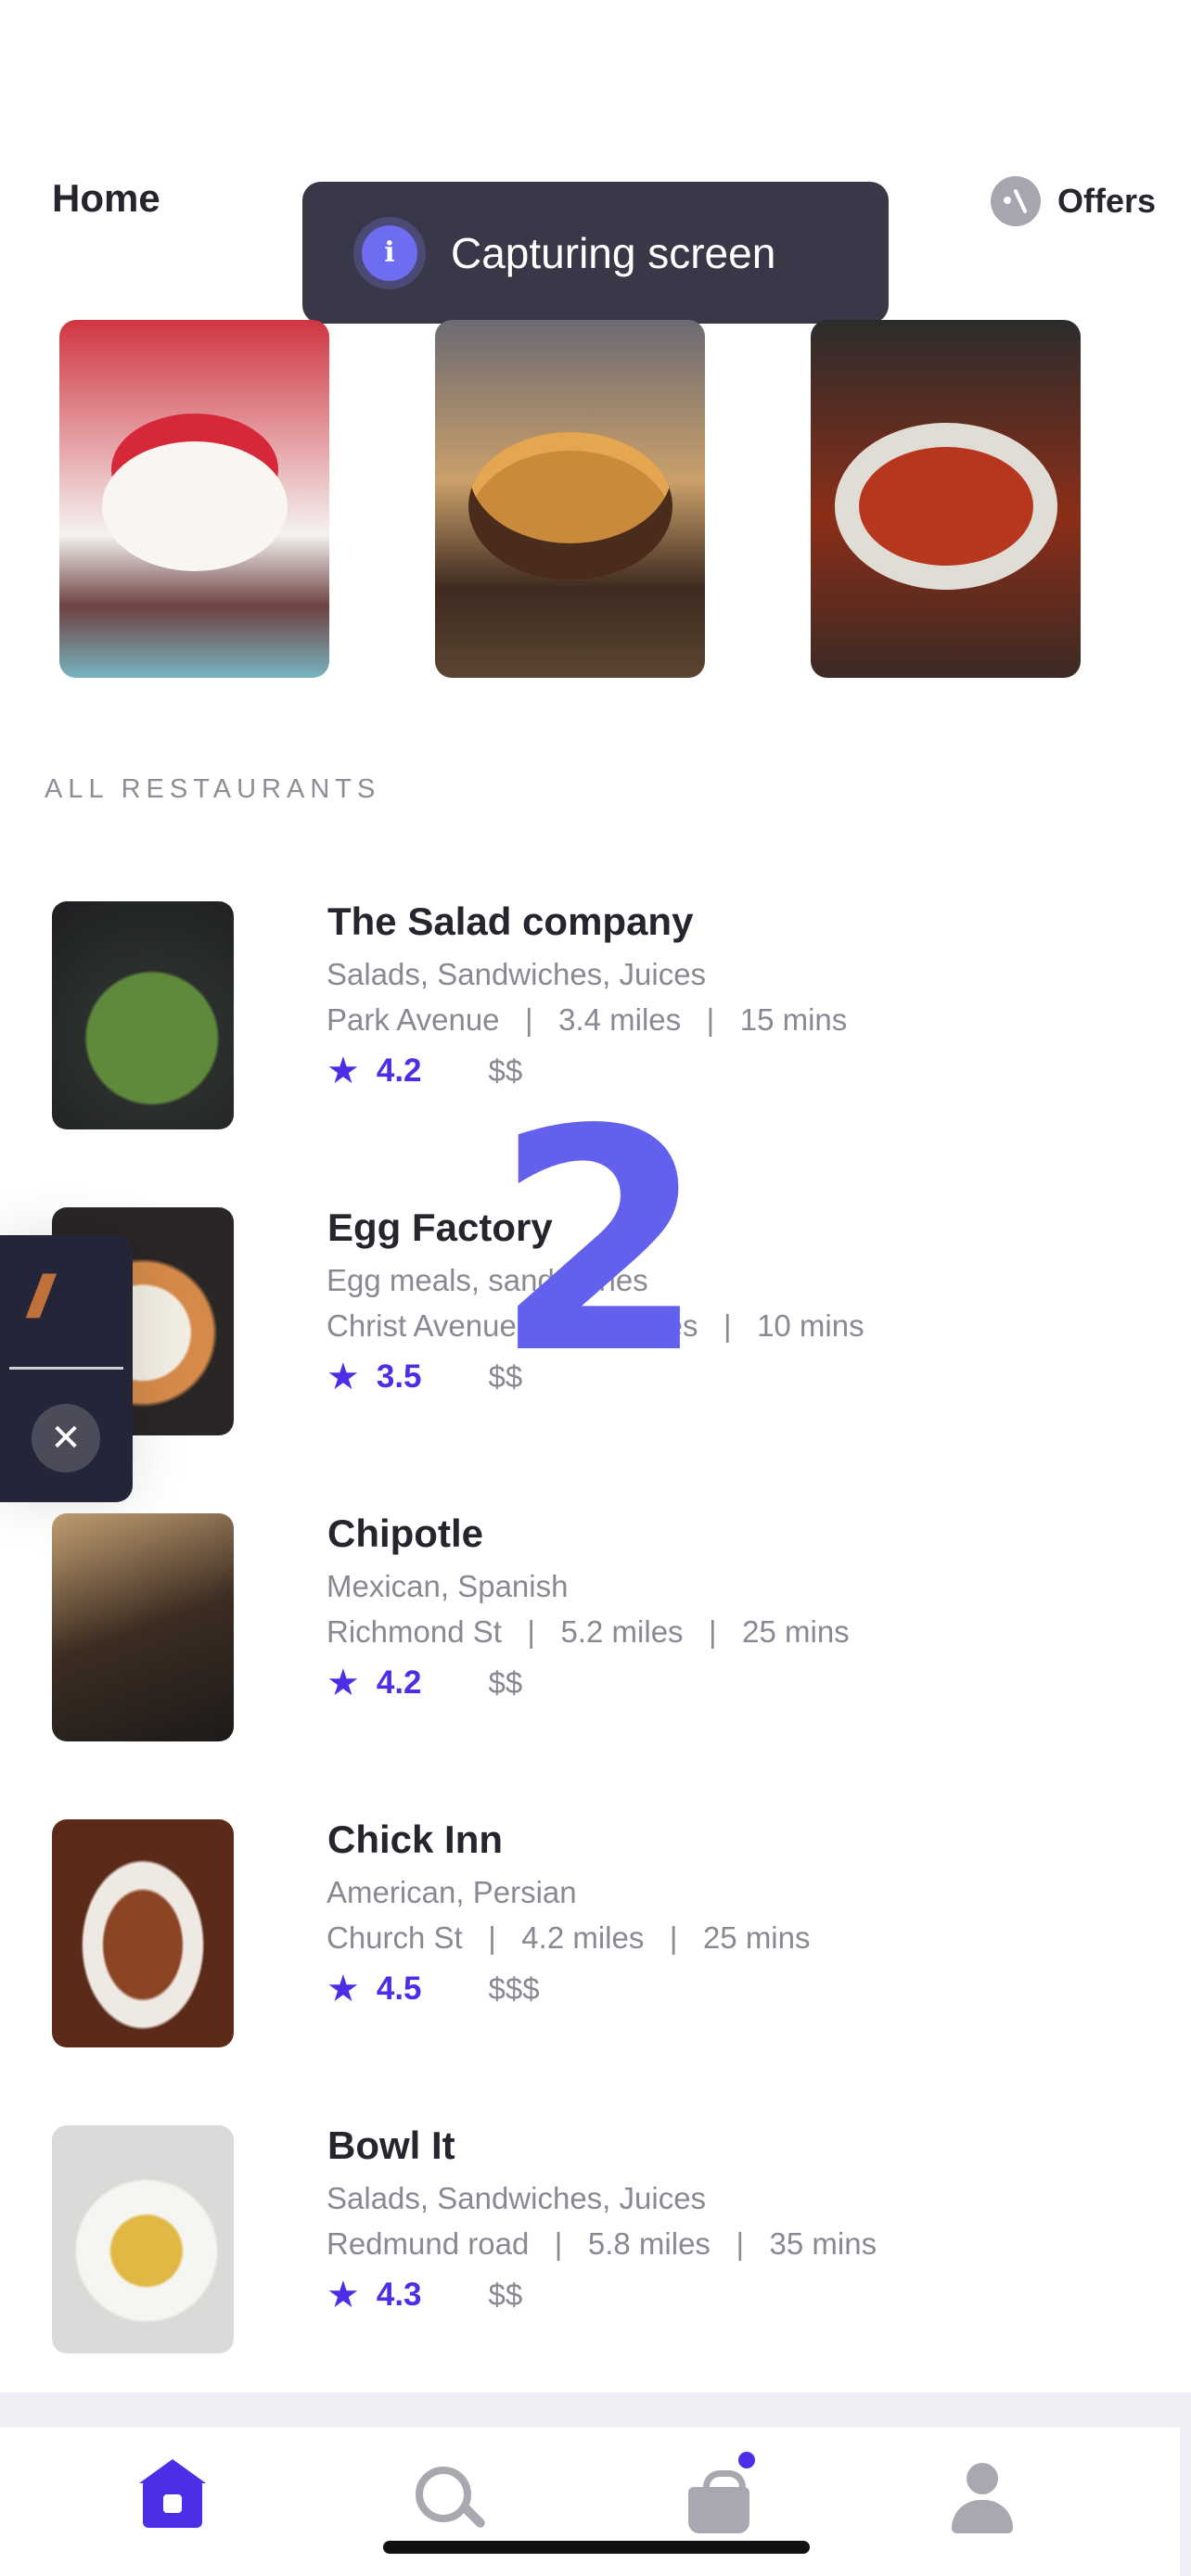 The height and width of the screenshot is (2576, 1191). I want to click on toast-text: Capturing screen, so click(613, 253).